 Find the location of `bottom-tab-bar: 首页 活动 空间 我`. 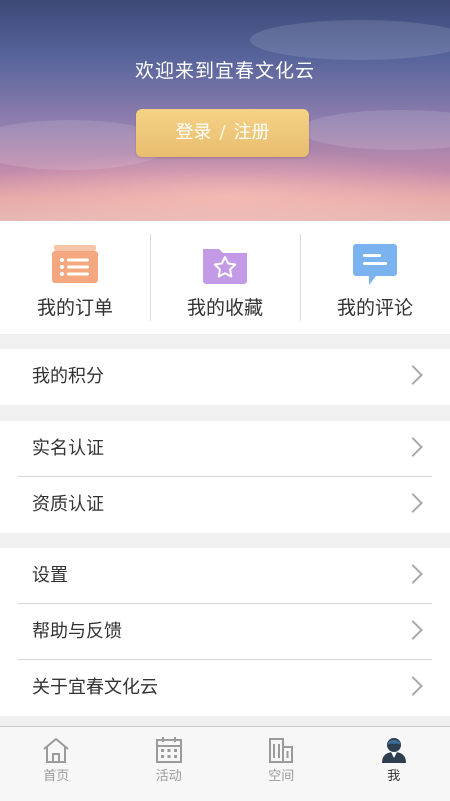

bottom-tab-bar: 首页 活动 空间 我 is located at coordinates (225, 763).